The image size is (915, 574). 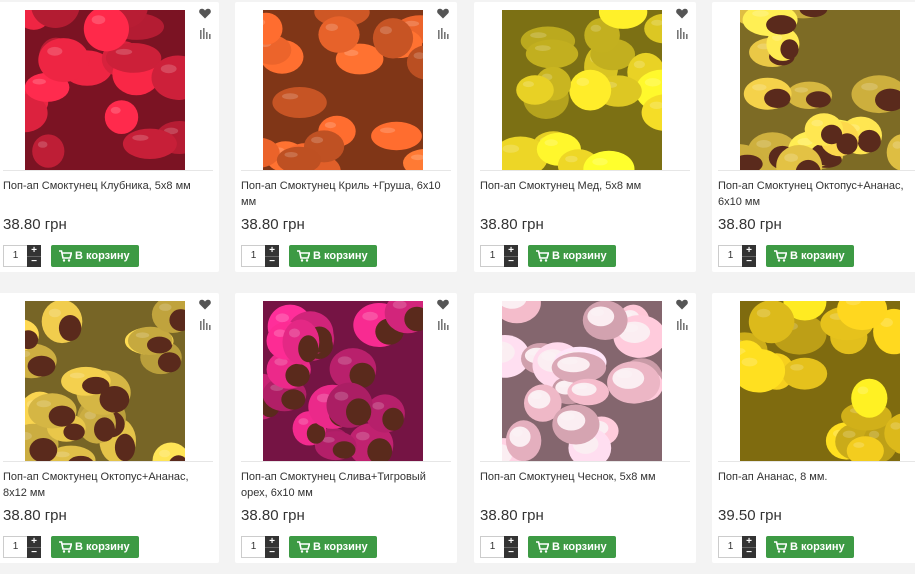 What do you see at coordinates (816, 477) in the screenshot?
I see `product-name: Поп-ап Ананас, 8 мм.` at bounding box center [816, 477].